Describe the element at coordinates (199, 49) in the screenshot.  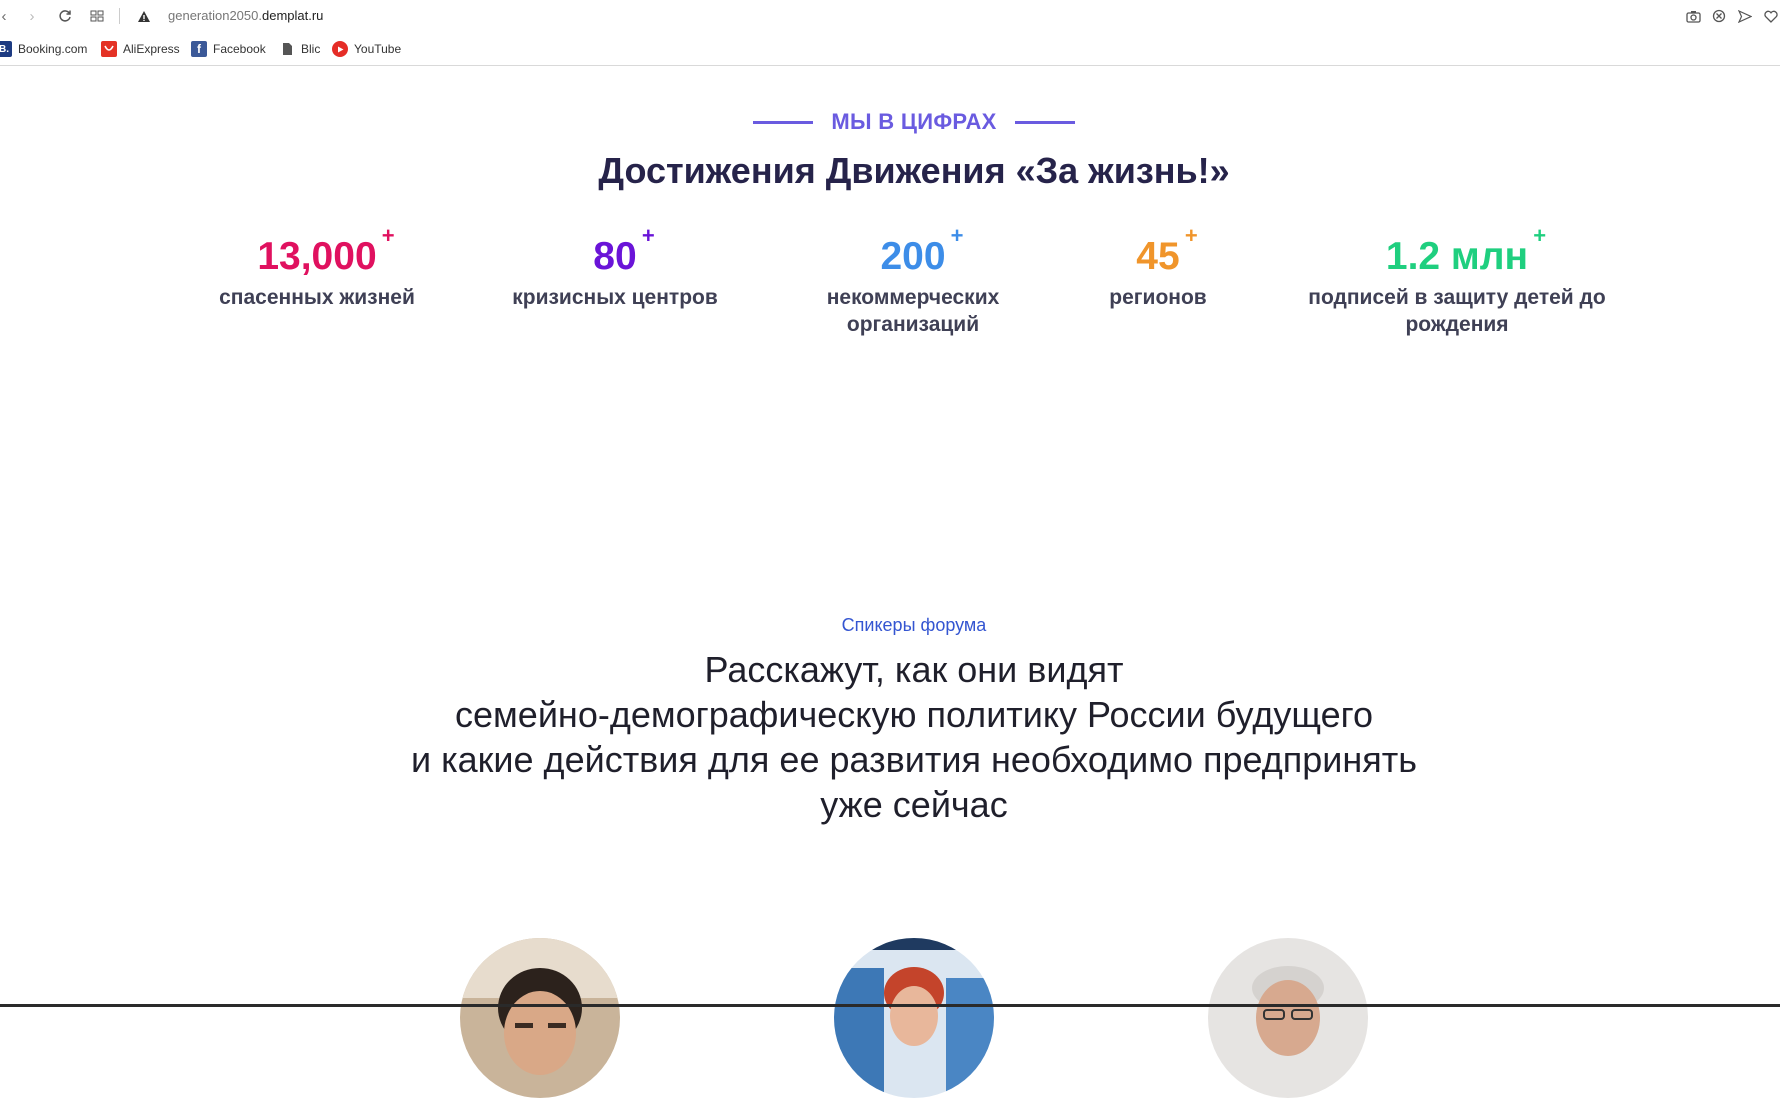
I see `facebook-icon: f` at that location.